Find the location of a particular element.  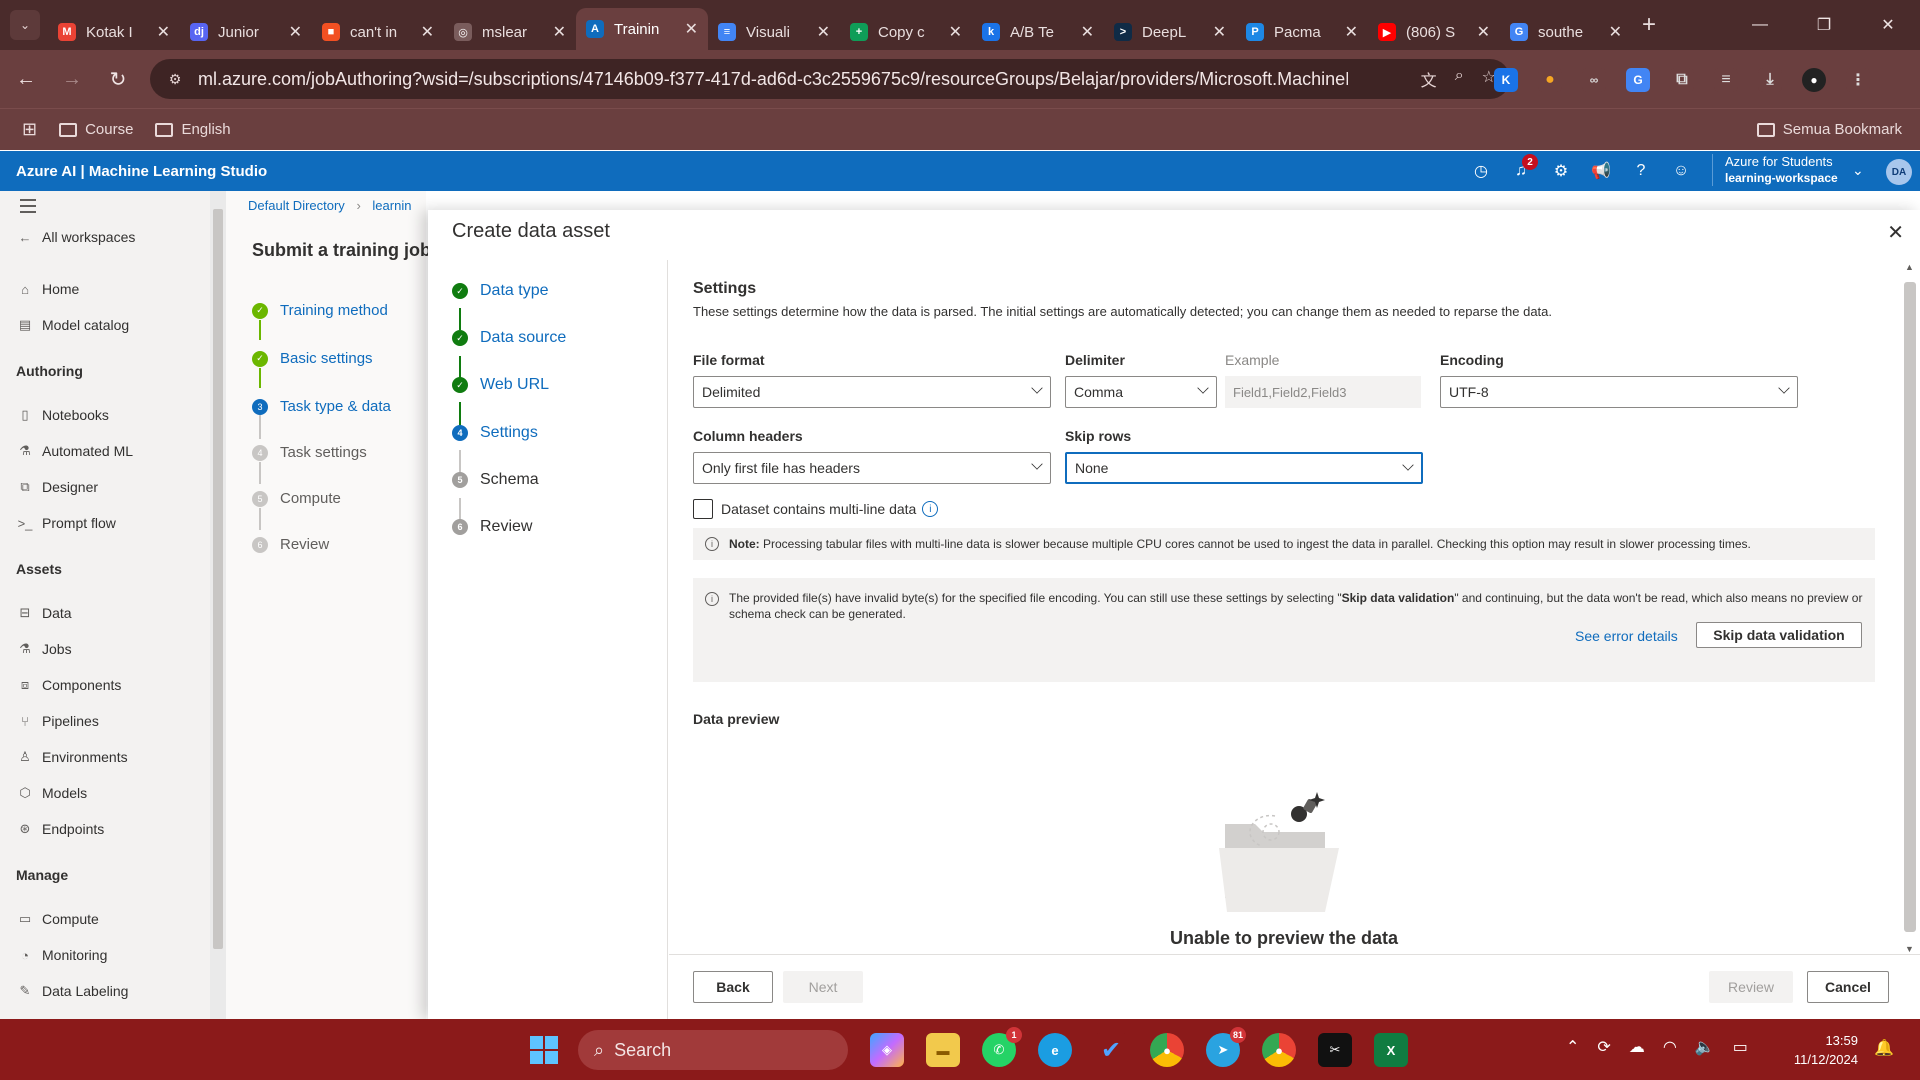

skip-data-validation-button: Skip data validation is located at coordinates (1779, 635).